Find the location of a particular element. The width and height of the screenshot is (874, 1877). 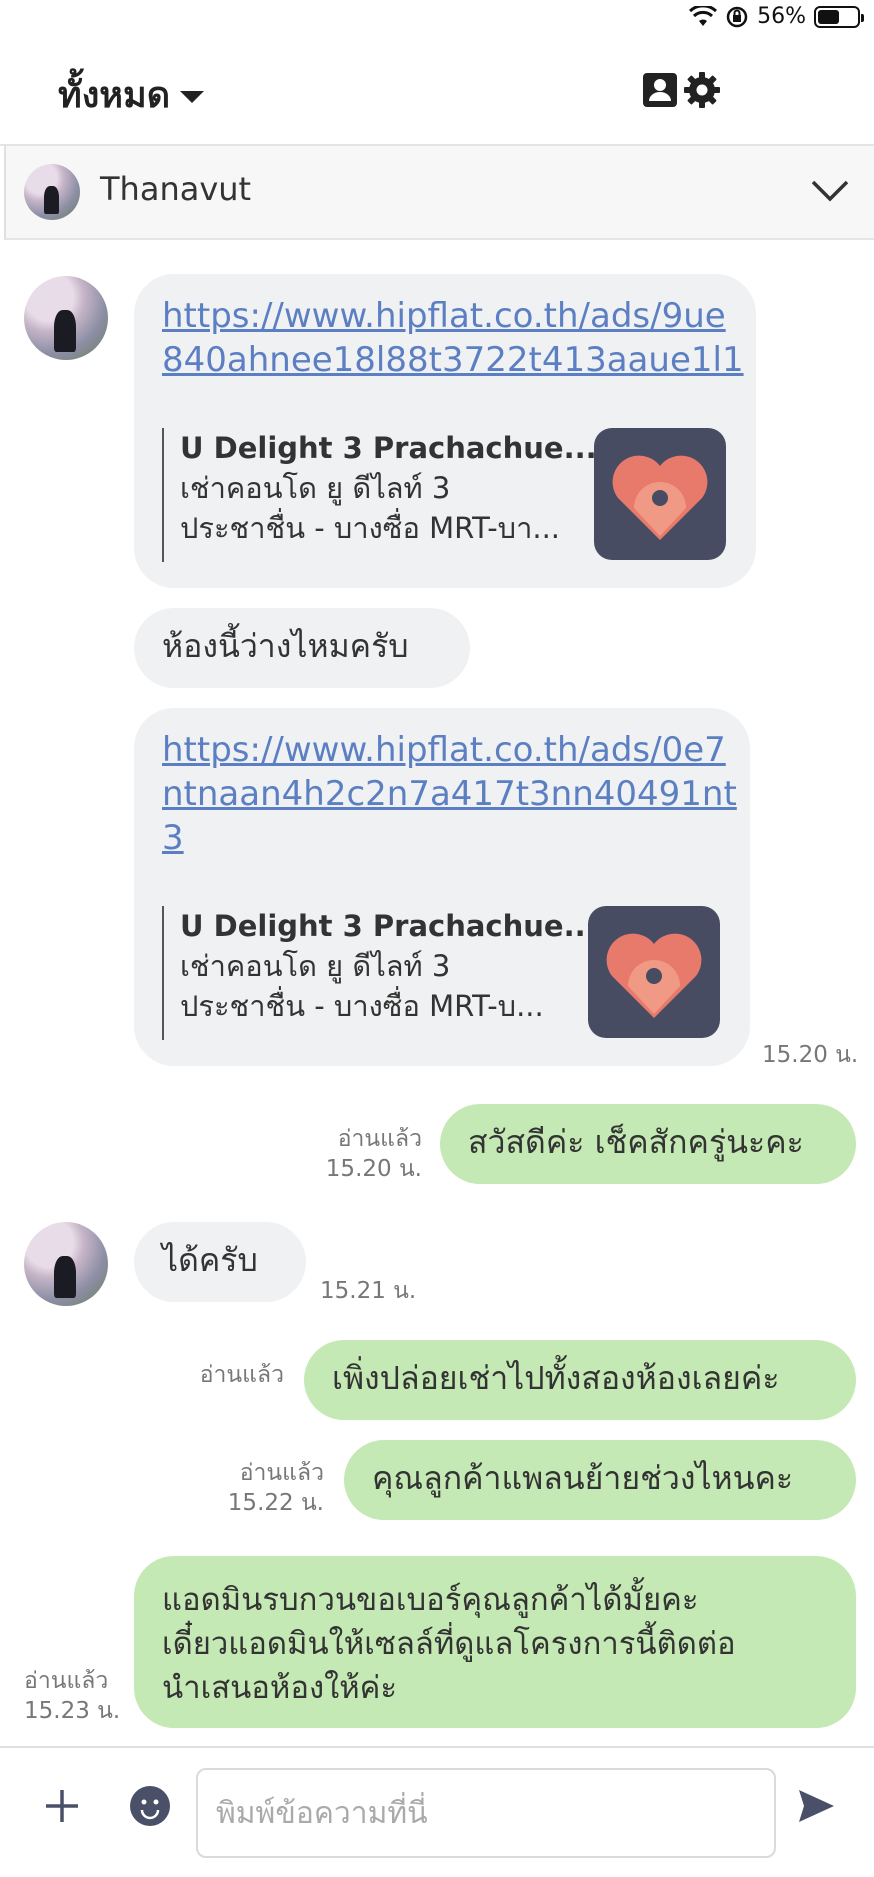

battery-icon is located at coordinates (839, 16).